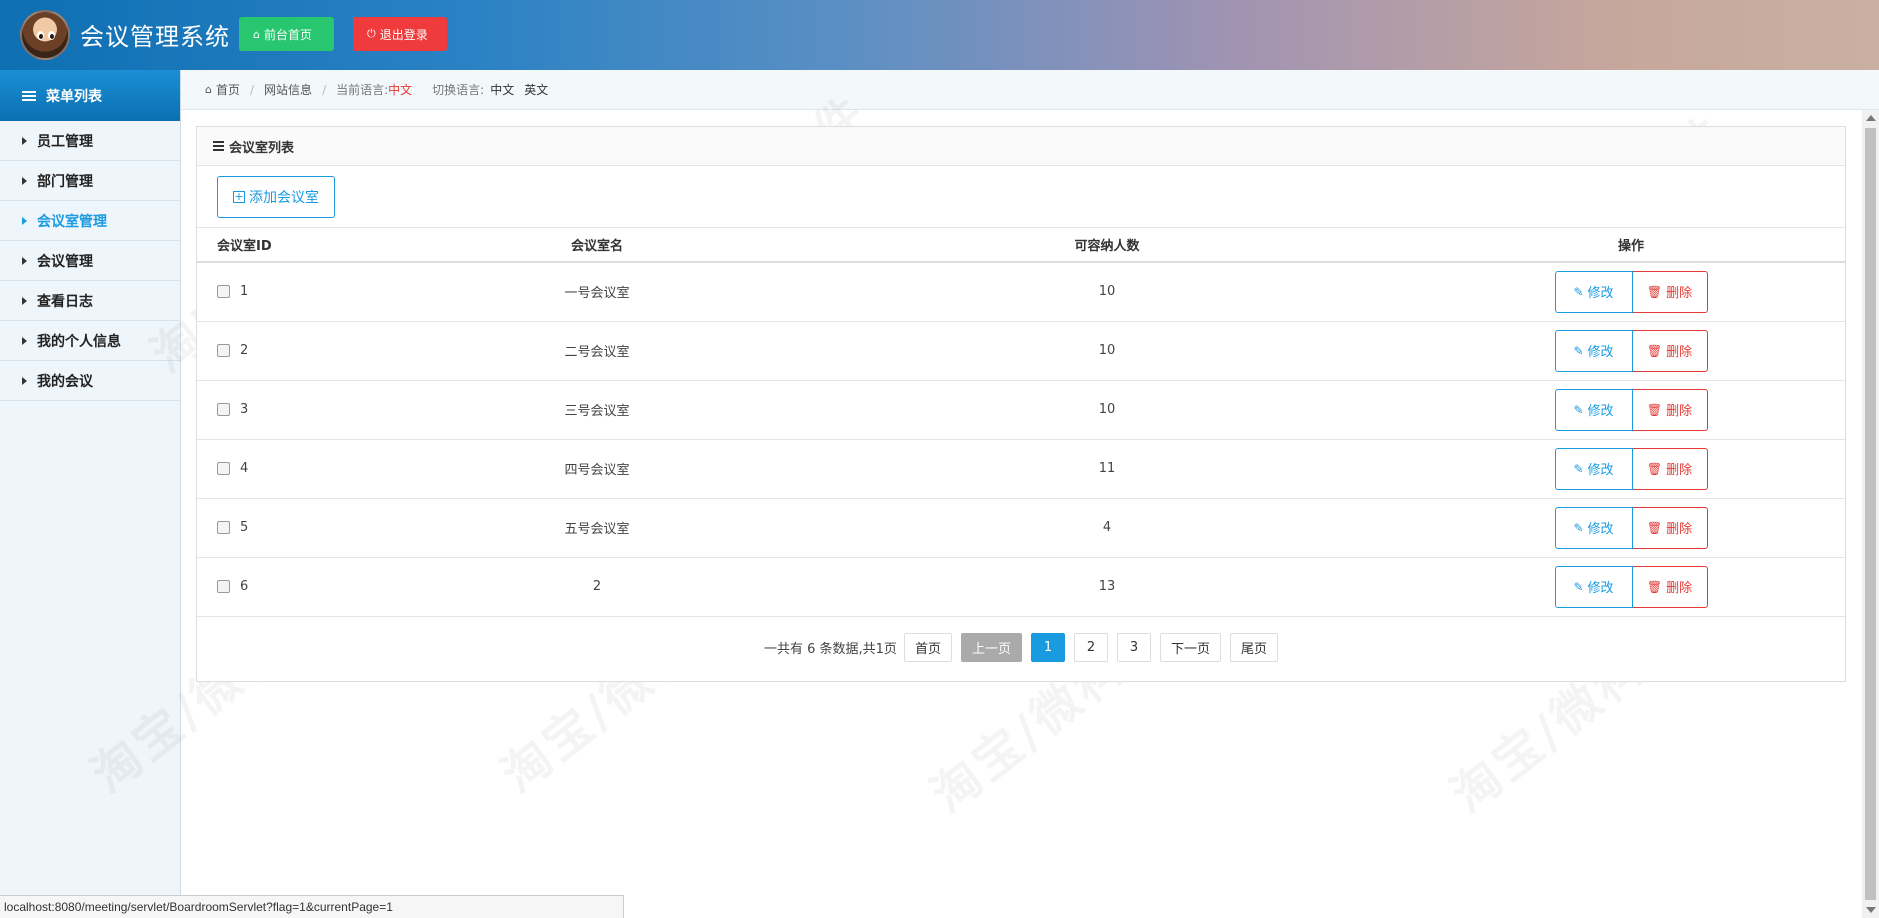 The height and width of the screenshot is (918, 1879). Describe the element at coordinates (400, 34) in the screenshot. I see `logout-button: ⏻ 退出登录` at that location.